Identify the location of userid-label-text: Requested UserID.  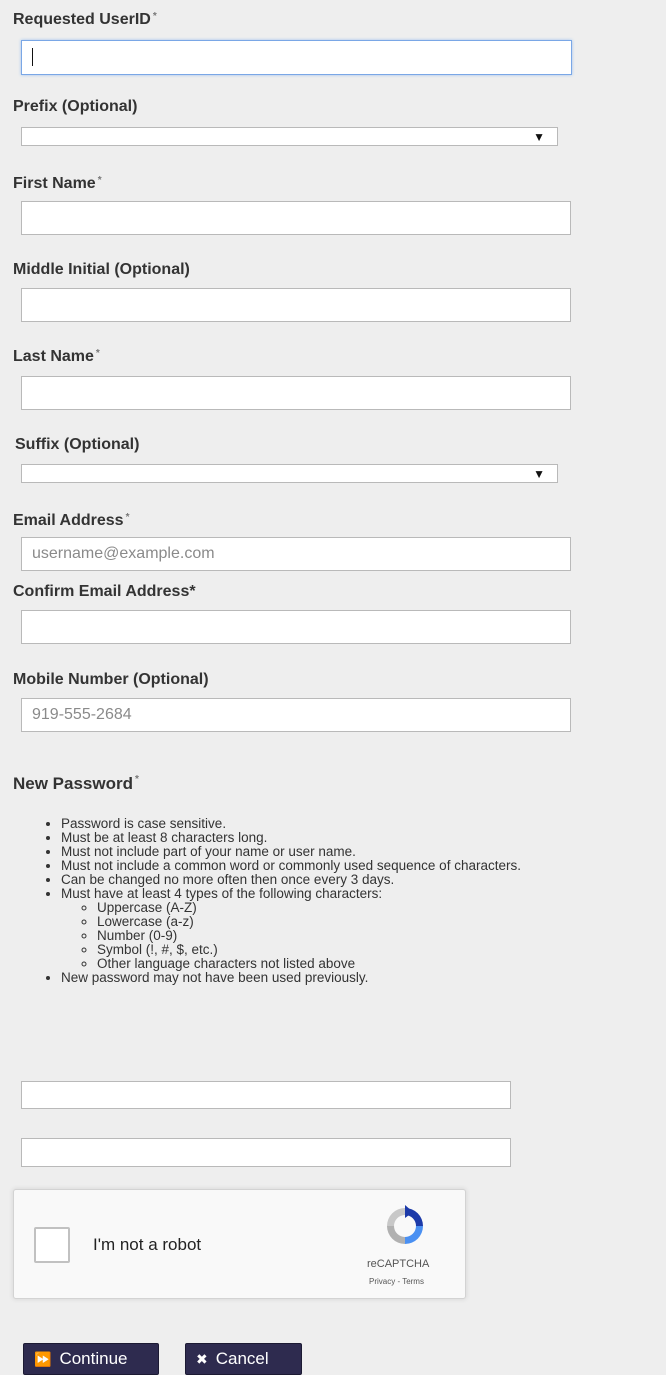
(82, 19).